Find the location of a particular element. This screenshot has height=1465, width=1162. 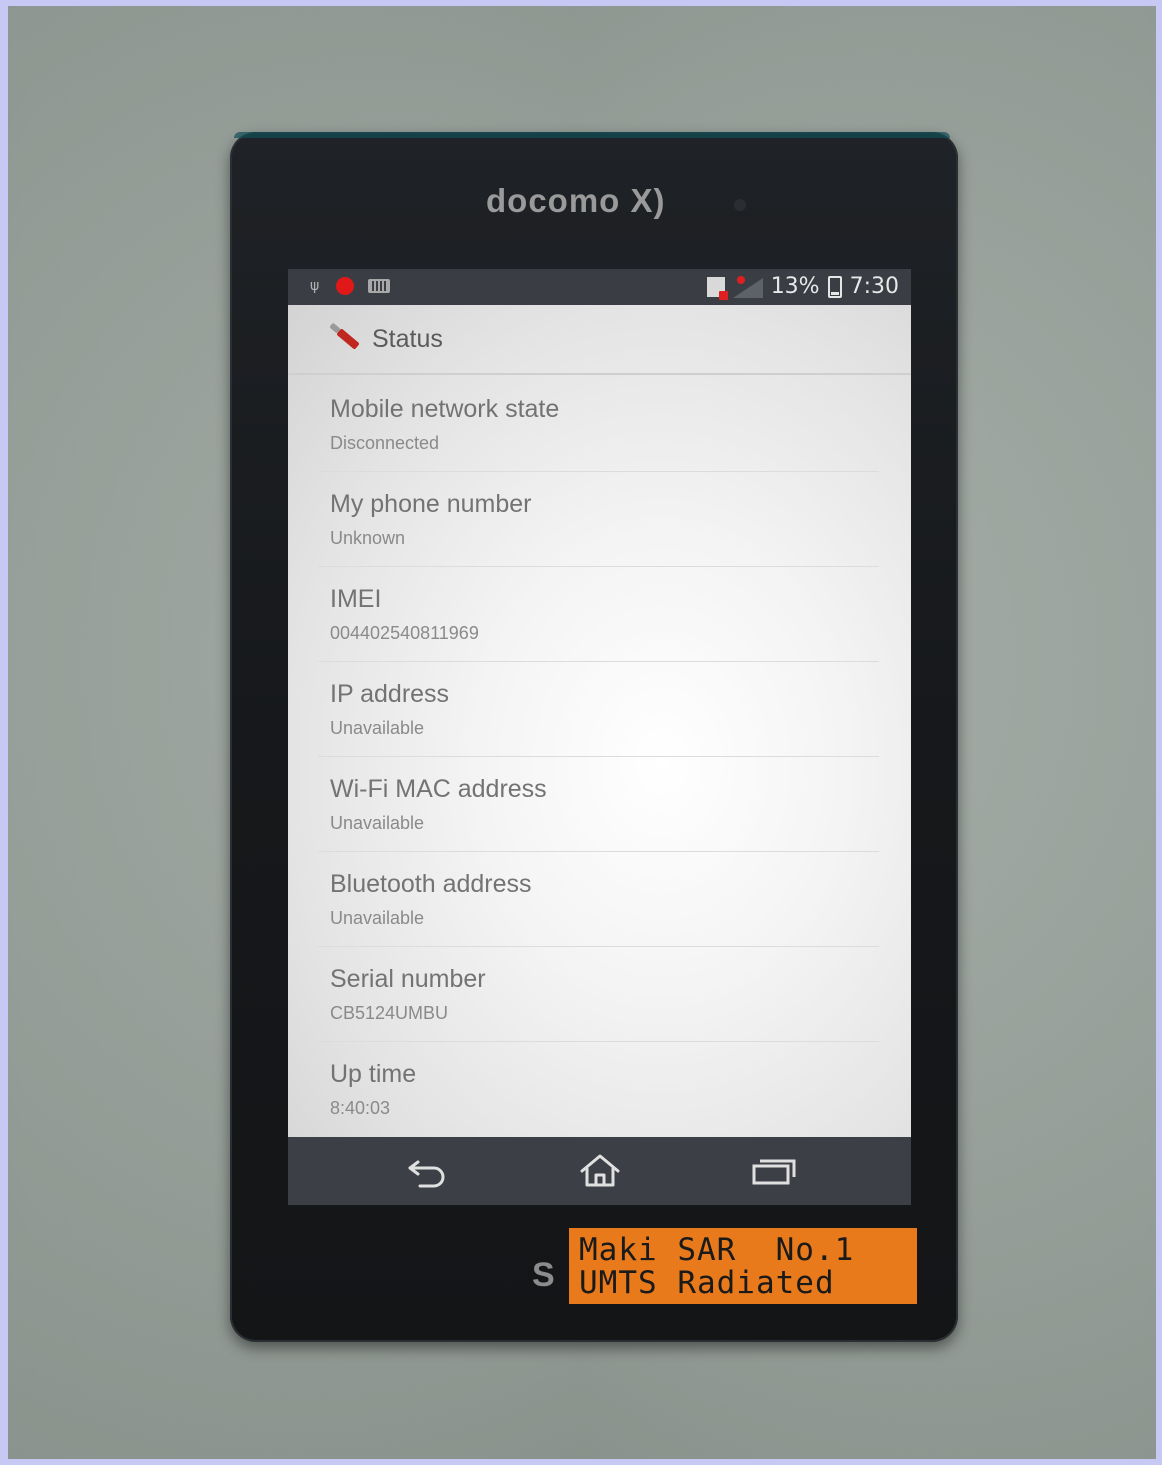

list-item-bluetooth-address: Bluetooth address Unavailable is located at coordinates (598, 899).